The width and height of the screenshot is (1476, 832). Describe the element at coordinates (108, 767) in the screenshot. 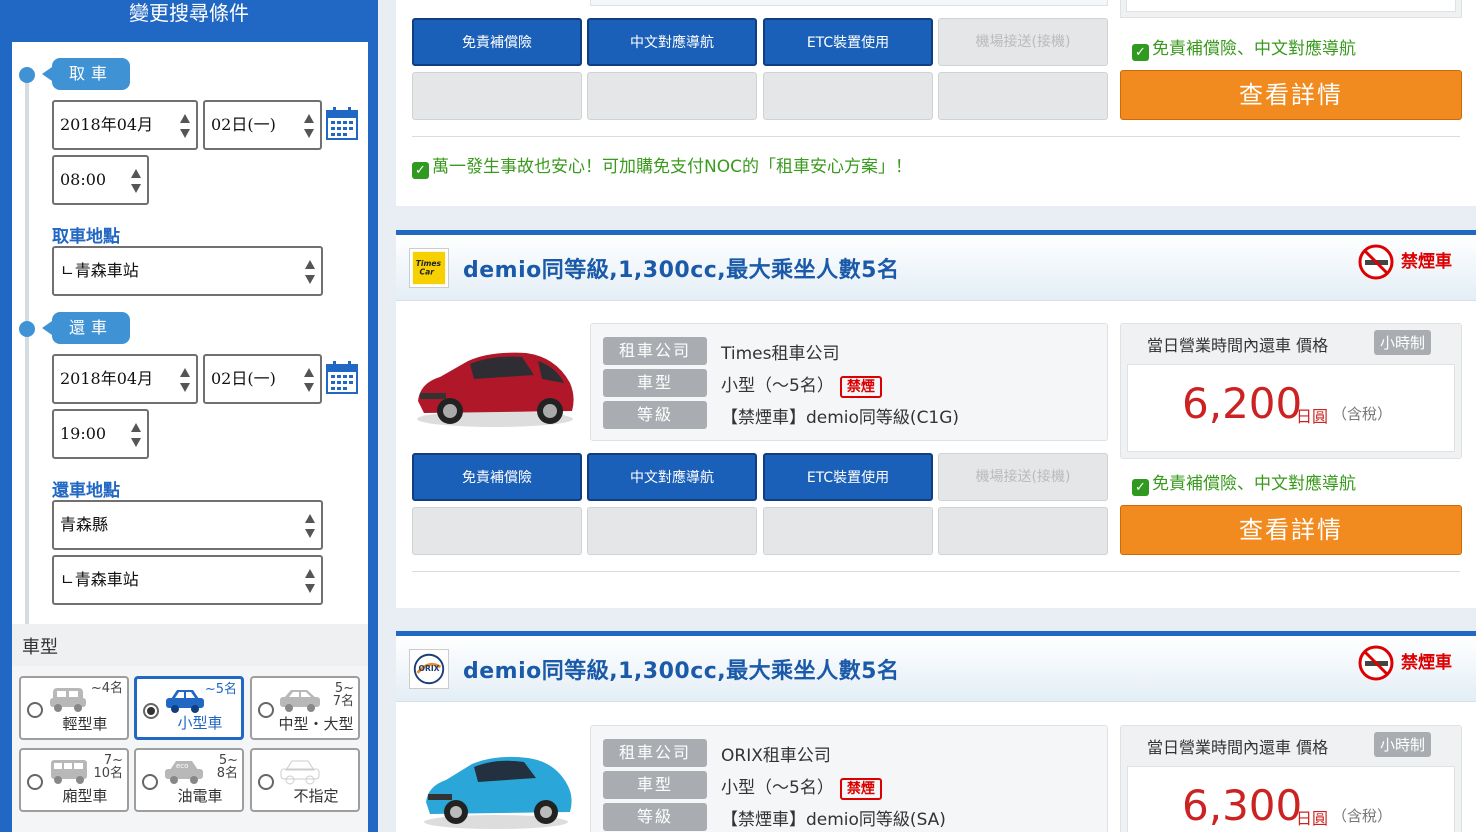

I see `car-type-capacity: 7~ 10名` at that location.